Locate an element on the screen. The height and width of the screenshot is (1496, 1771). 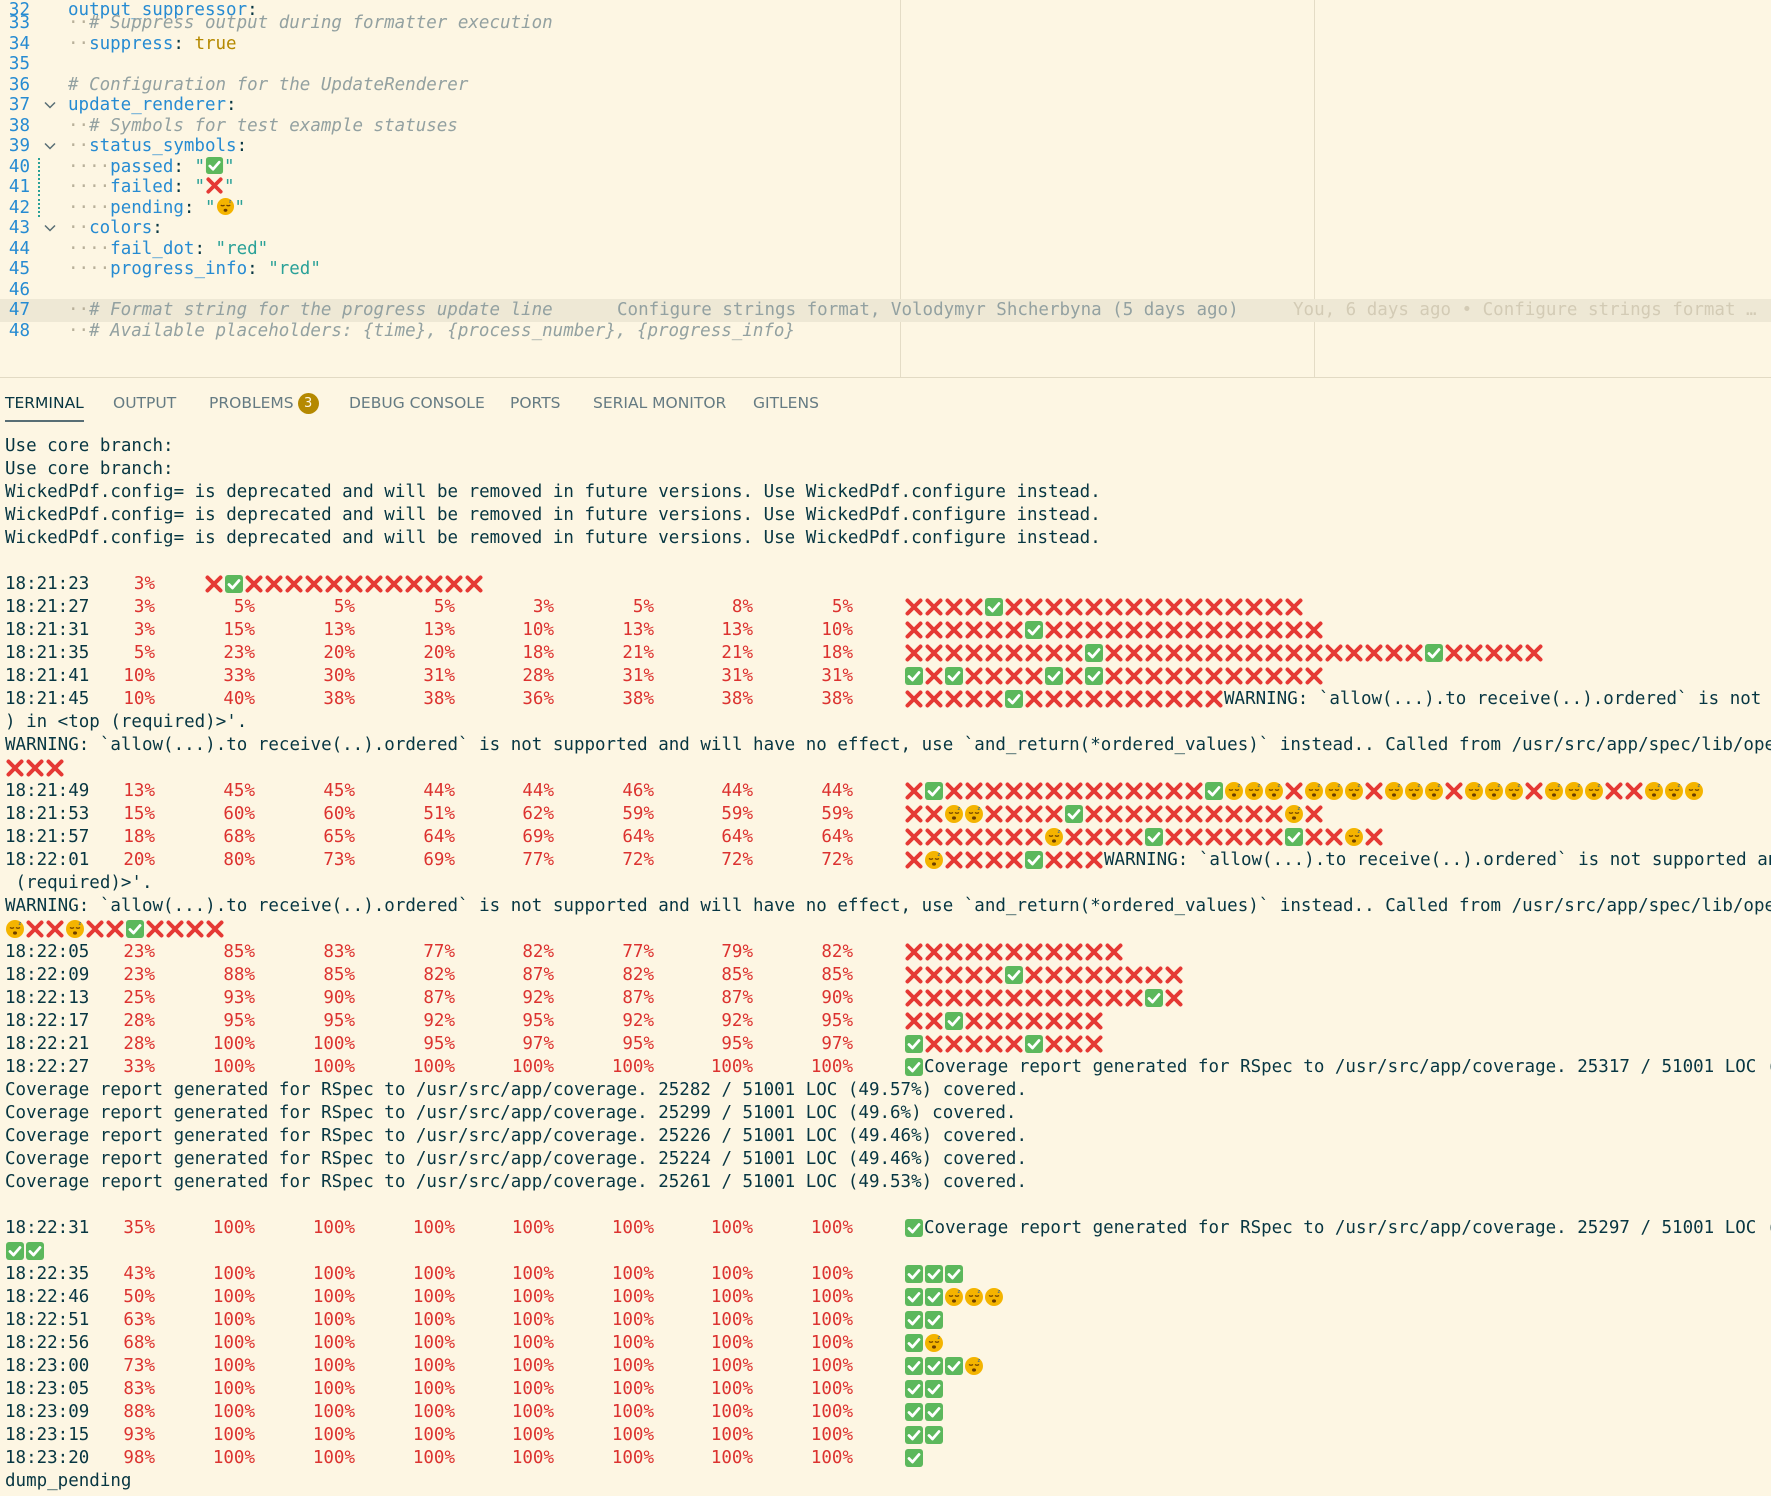
process-progress: 90% is located at coordinates (837, 998).